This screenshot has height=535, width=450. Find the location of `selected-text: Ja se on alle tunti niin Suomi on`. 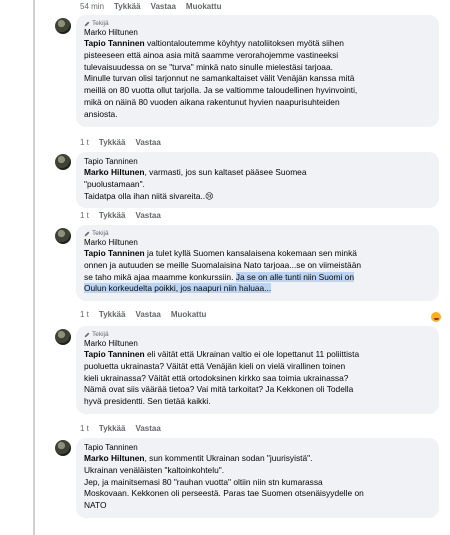

selected-text: Ja se on alle tunti niin Suomi on is located at coordinates (295, 276).